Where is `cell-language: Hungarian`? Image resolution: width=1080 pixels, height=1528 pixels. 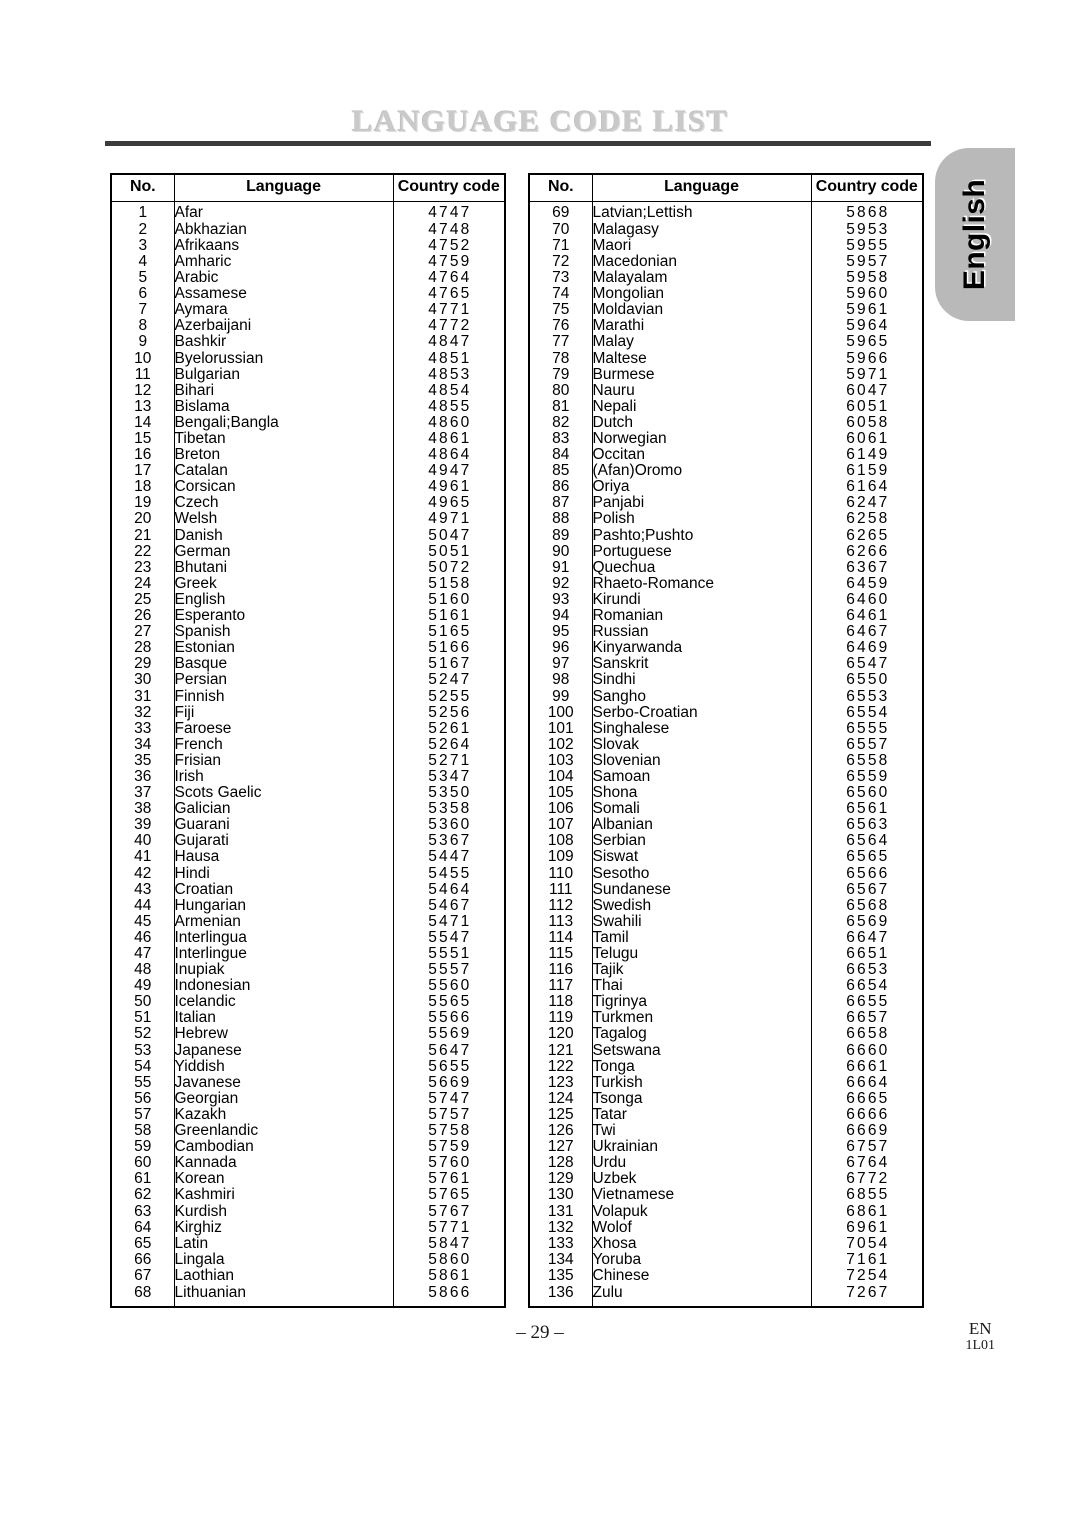 cell-language: Hungarian is located at coordinates (284, 905).